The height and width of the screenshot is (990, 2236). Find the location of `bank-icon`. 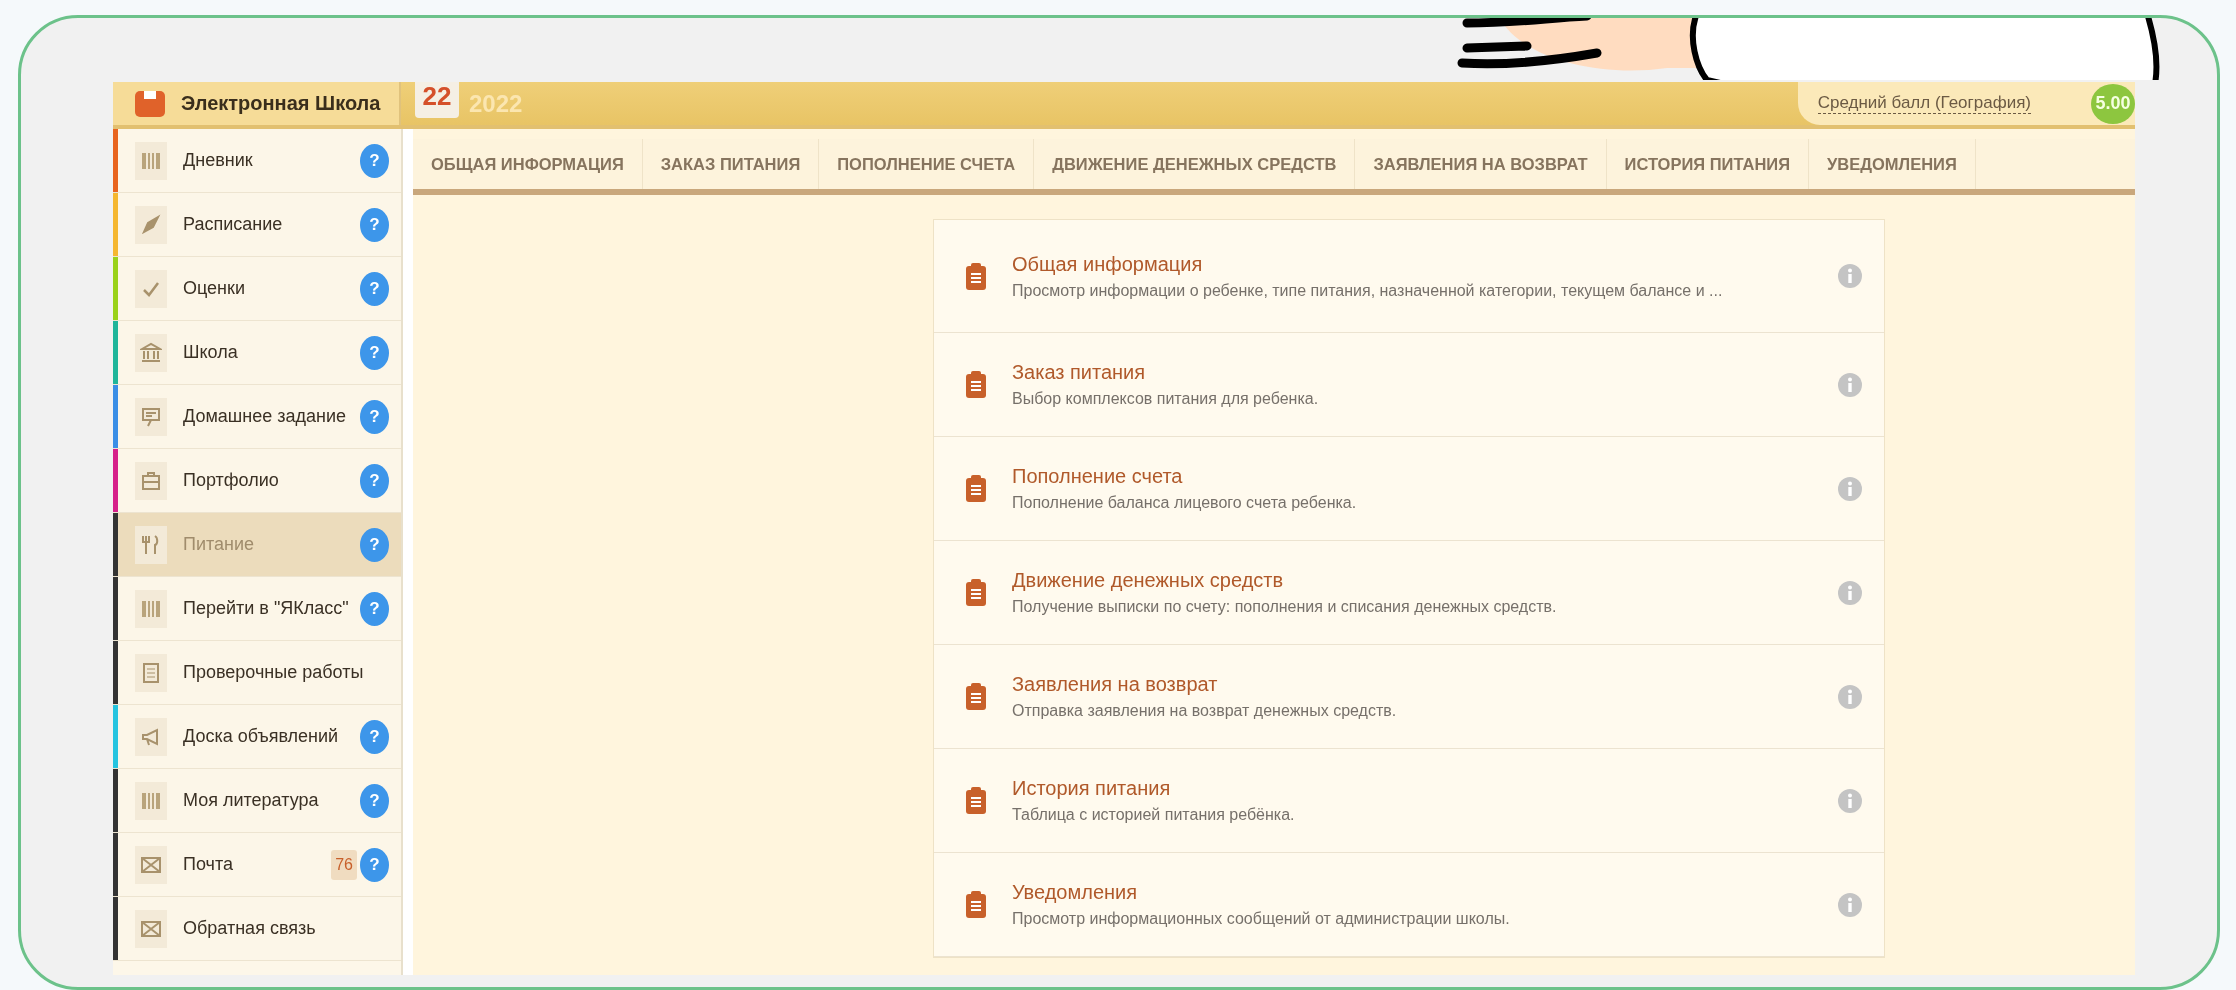

bank-icon is located at coordinates (151, 352).